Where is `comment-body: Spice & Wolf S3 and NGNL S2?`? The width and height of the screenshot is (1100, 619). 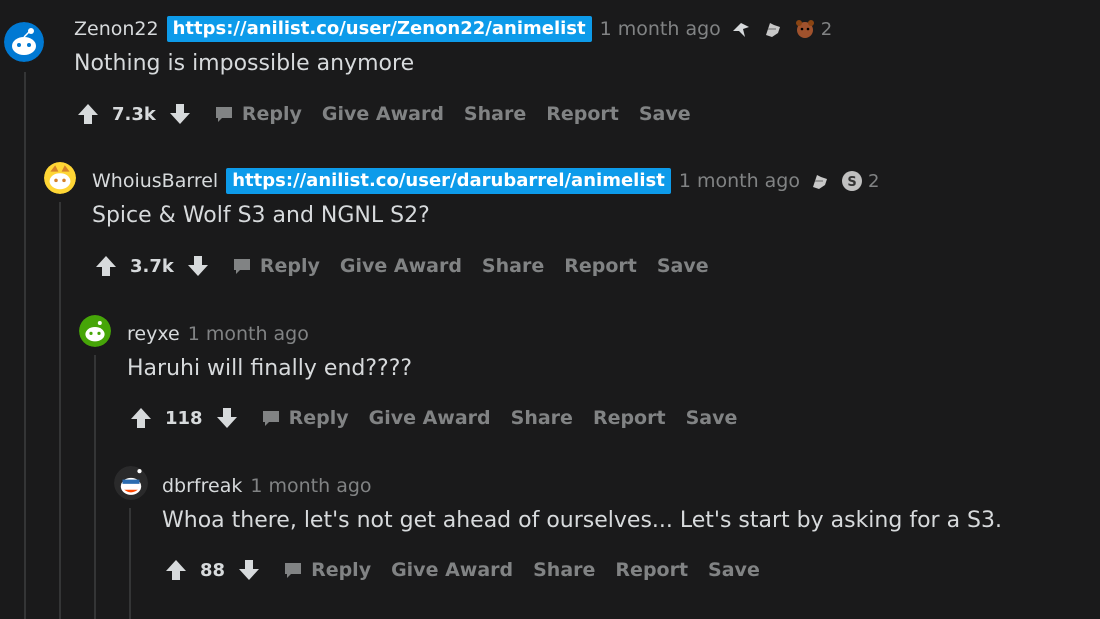
comment-body: Spice & Wolf S3 and NGNL S2? is located at coordinates (261, 215).